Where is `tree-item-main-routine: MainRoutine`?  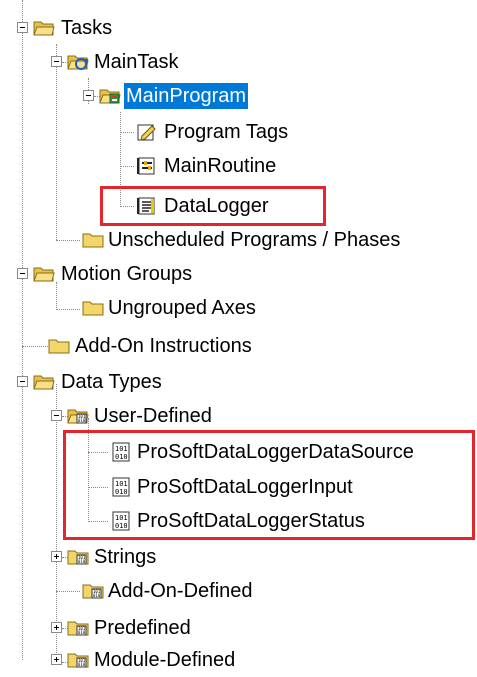
tree-item-main-routine: MainRoutine is located at coordinates (165, 166).